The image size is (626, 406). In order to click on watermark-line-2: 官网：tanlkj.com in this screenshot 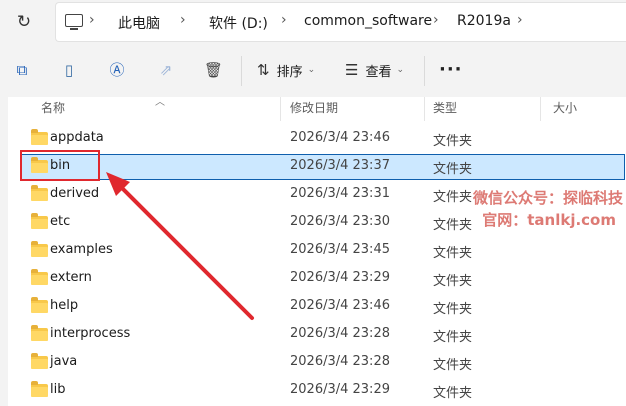, I will do `click(549, 220)`.